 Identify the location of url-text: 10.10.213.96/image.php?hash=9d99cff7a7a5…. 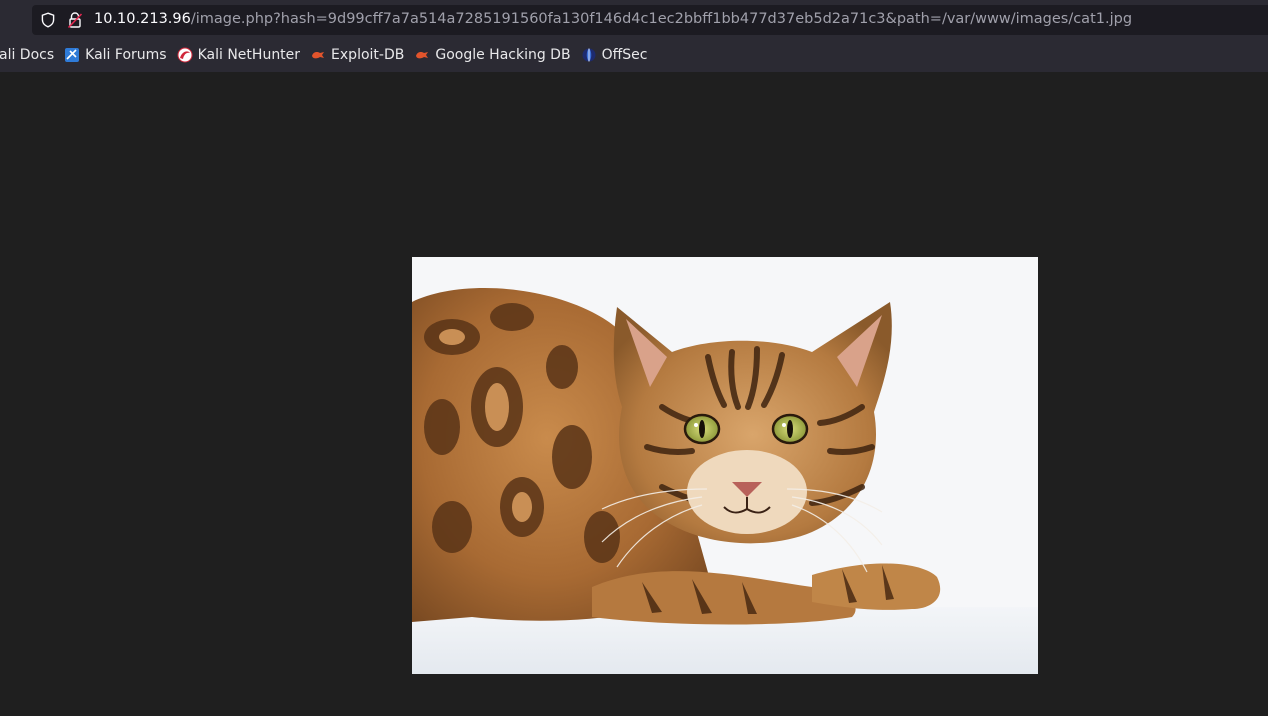
(613, 19).